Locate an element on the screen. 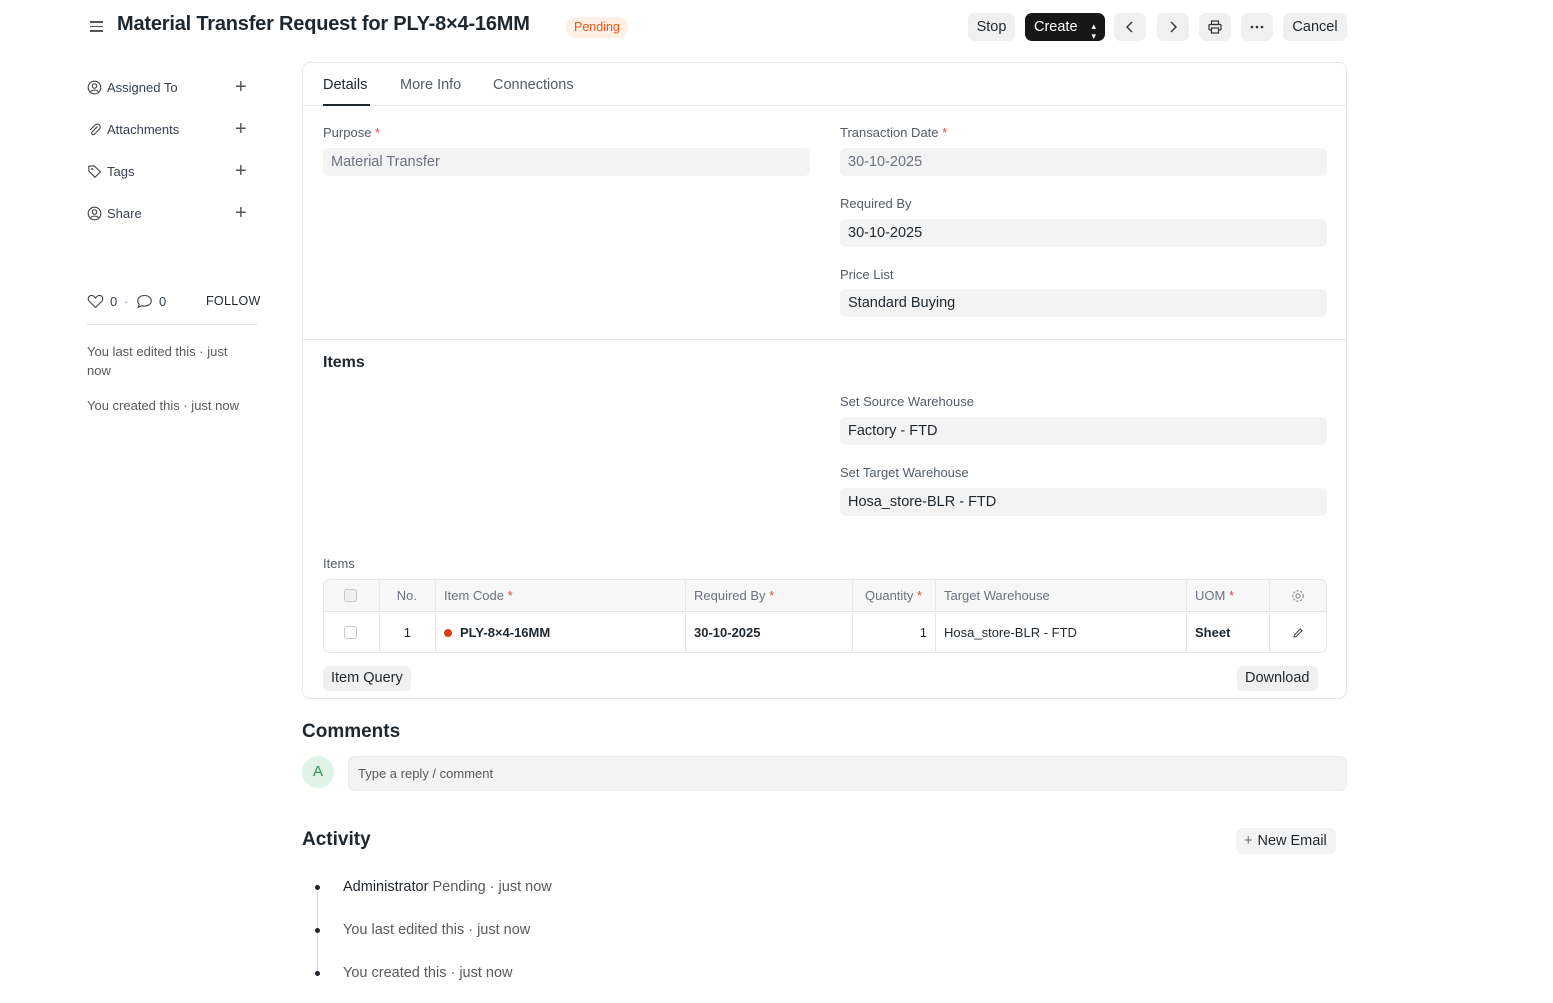 The image size is (1553, 1003). active-tab-indicator is located at coordinates (346, 105).